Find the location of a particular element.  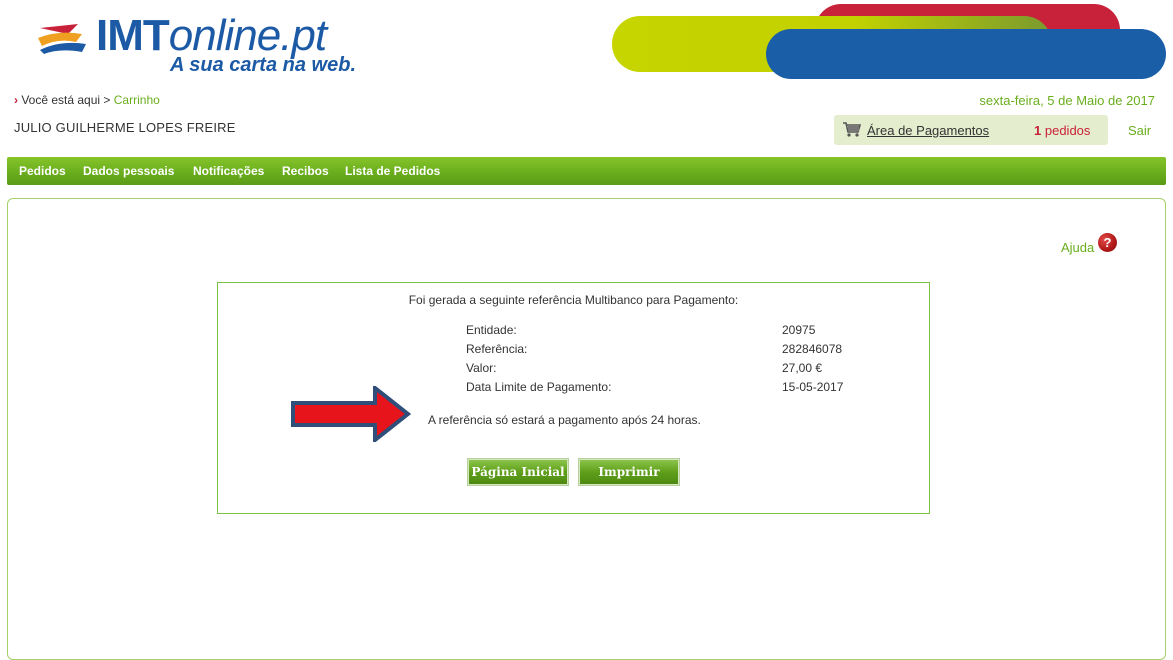

breadcrumb: › Você está aqui > Carrinho is located at coordinates (87, 100).